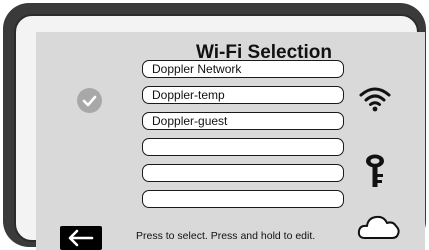  I want to click on back-arrow-icon, so click(81, 238).